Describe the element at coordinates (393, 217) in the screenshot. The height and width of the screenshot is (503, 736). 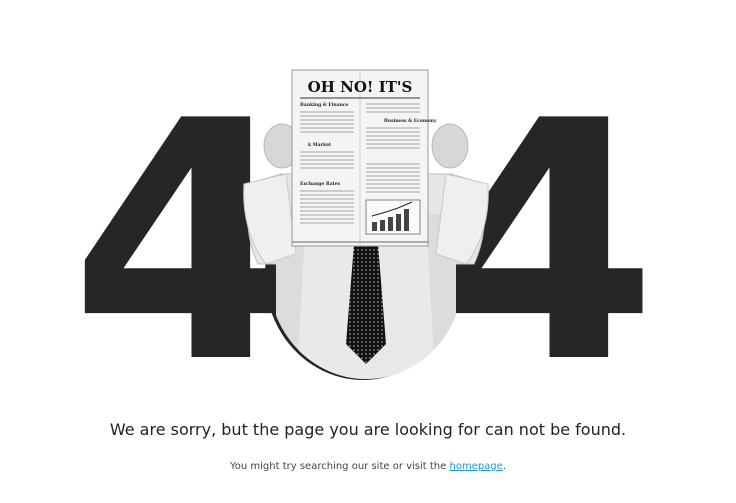
I see `newspaper-chart-graphic` at that location.